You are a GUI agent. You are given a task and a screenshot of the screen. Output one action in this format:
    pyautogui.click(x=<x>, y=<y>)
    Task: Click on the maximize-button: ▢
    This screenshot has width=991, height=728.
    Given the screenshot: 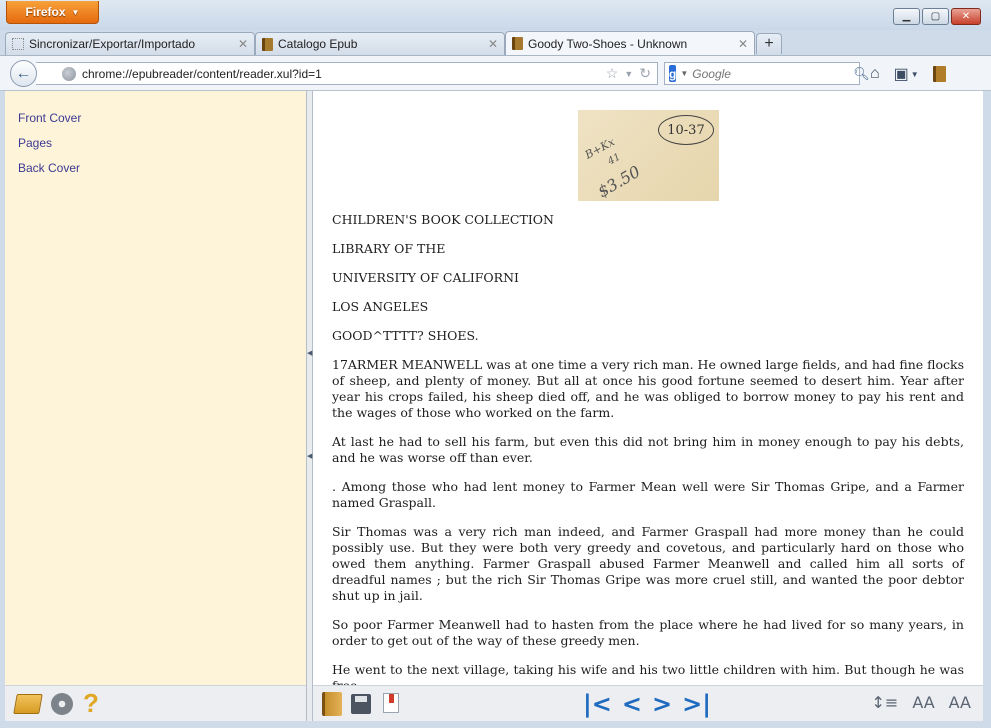 What is the action you would take?
    pyautogui.click(x=935, y=16)
    